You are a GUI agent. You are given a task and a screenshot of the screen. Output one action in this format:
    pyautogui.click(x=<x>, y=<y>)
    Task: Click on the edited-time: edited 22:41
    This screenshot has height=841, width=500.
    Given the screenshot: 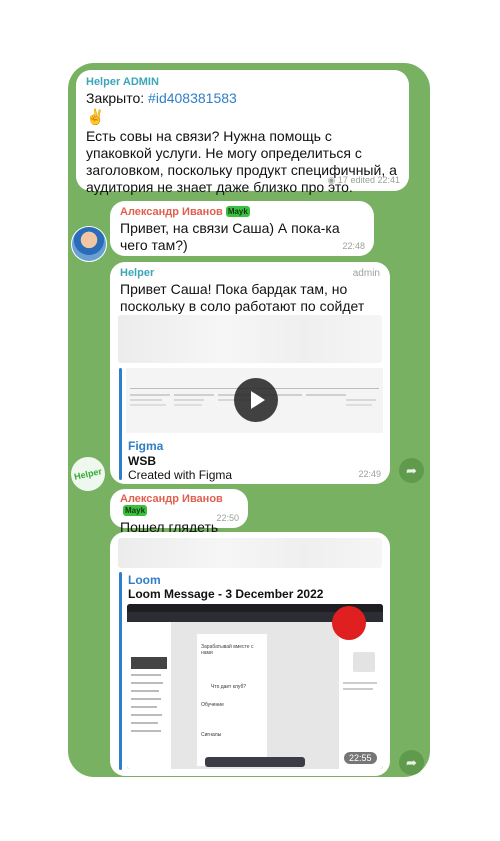 What is the action you would take?
    pyautogui.click(x=375, y=180)
    